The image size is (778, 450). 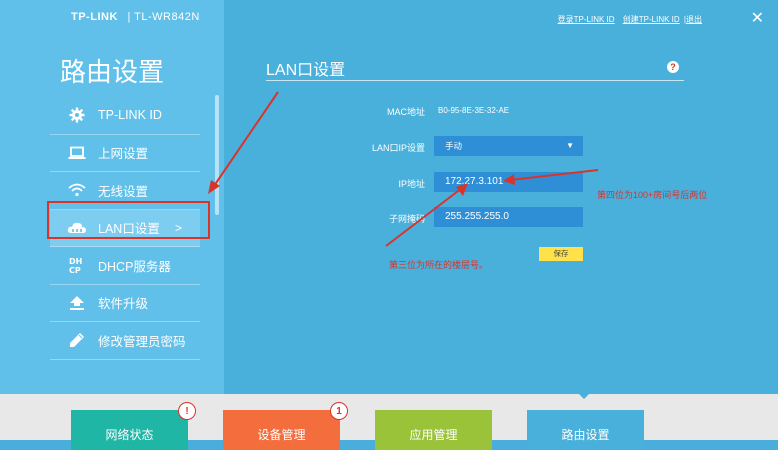 What do you see at coordinates (673, 67) in the screenshot?
I see `help-icon: ?` at bounding box center [673, 67].